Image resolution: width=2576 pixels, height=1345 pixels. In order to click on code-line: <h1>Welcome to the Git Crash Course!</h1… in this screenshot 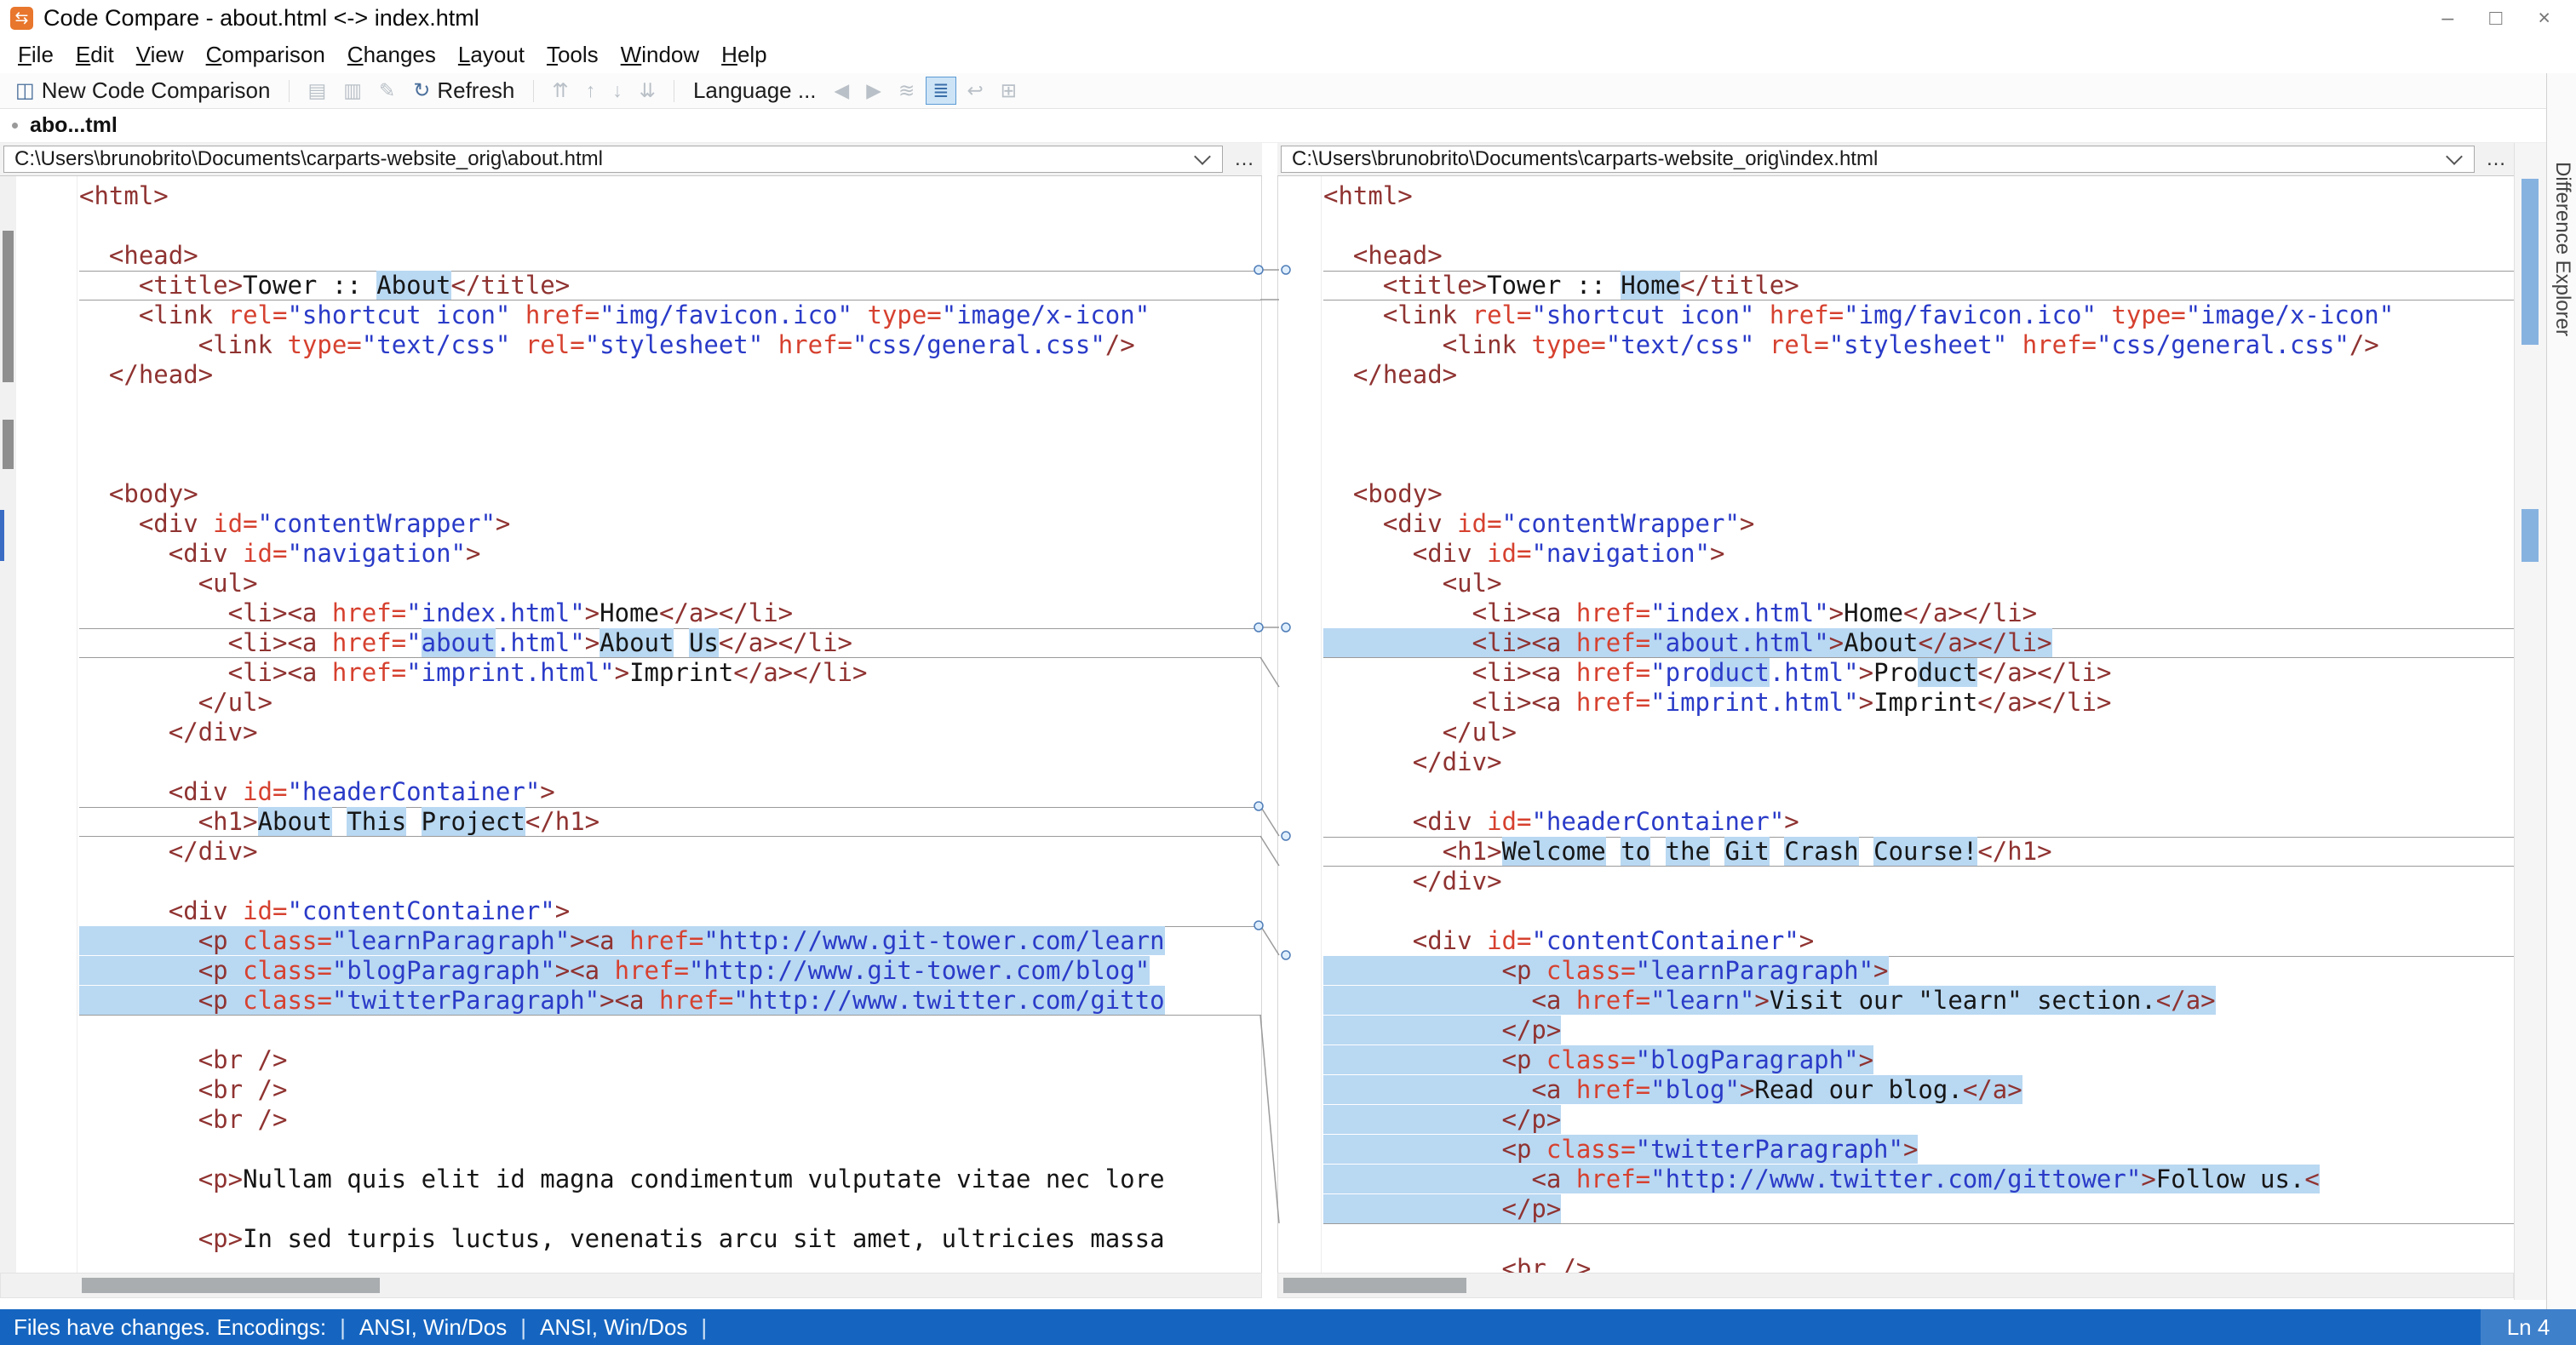, I will do `click(1918, 852)`.